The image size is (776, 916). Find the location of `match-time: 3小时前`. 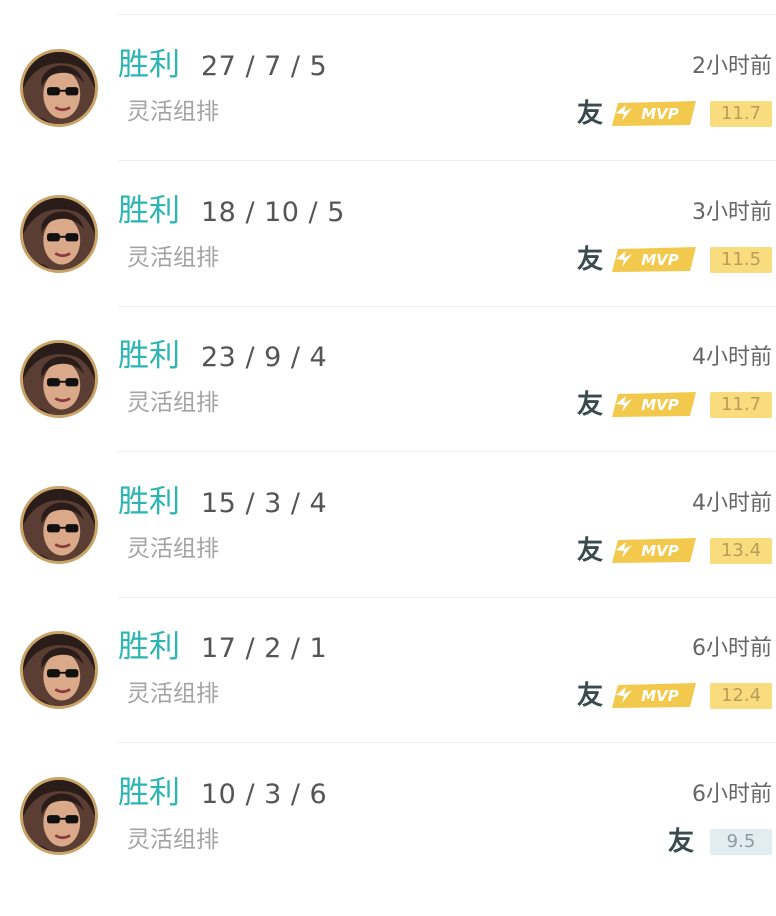

match-time: 3小时前 is located at coordinates (732, 212).